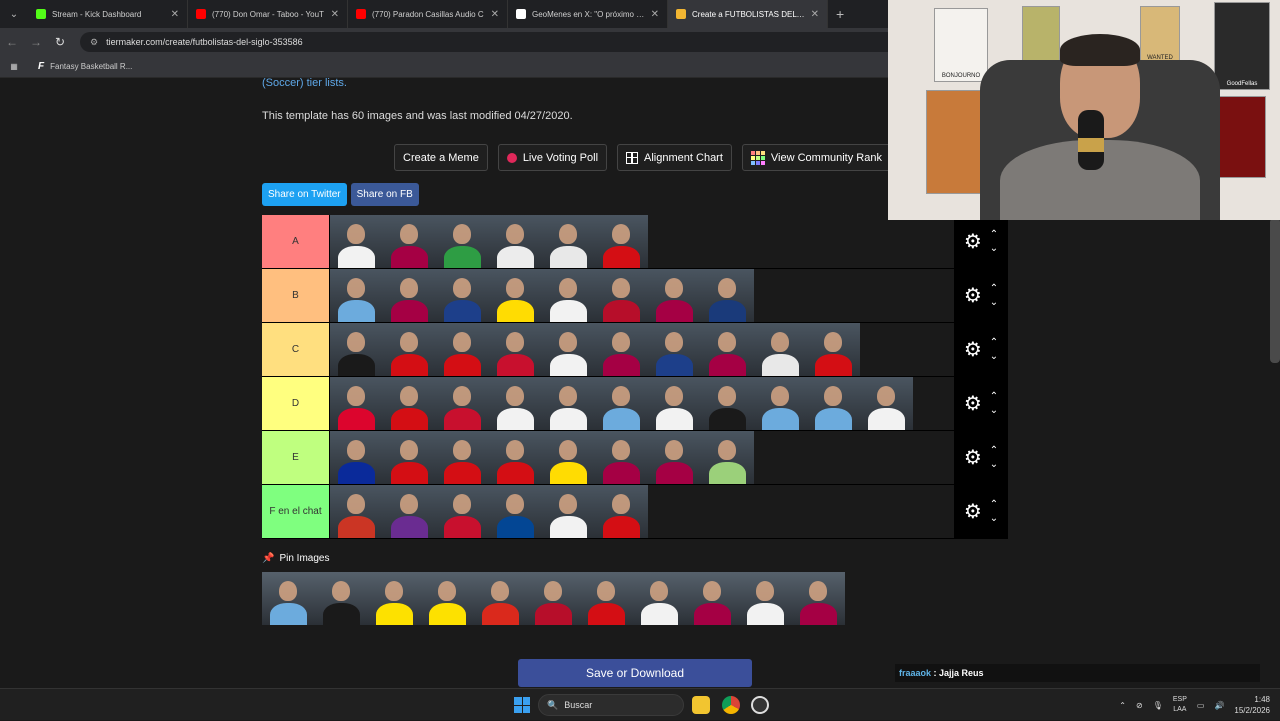  What do you see at coordinates (840, 14) in the screenshot?
I see `new-tab-button: +` at bounding box center [840, 14].